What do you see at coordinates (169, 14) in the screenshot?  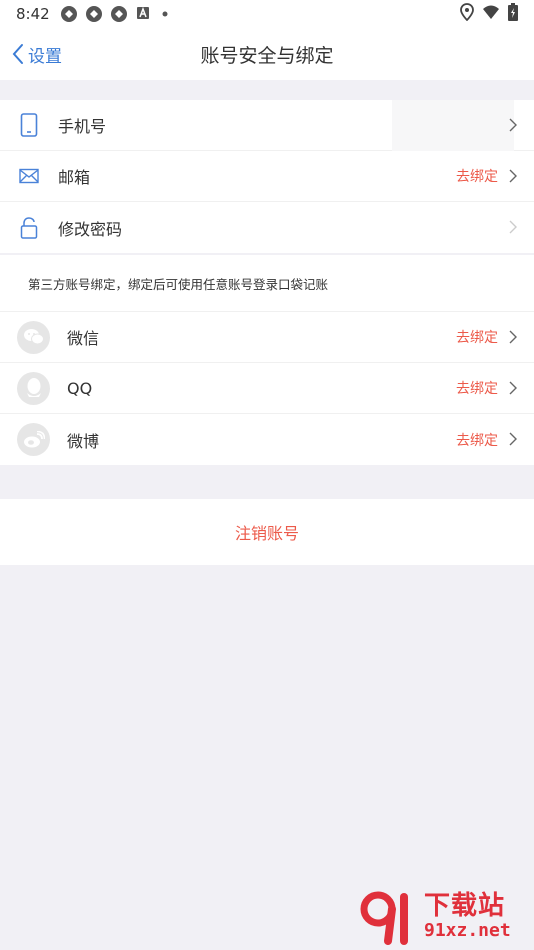 I see `dot-icon` at bounding box center [169, 14].